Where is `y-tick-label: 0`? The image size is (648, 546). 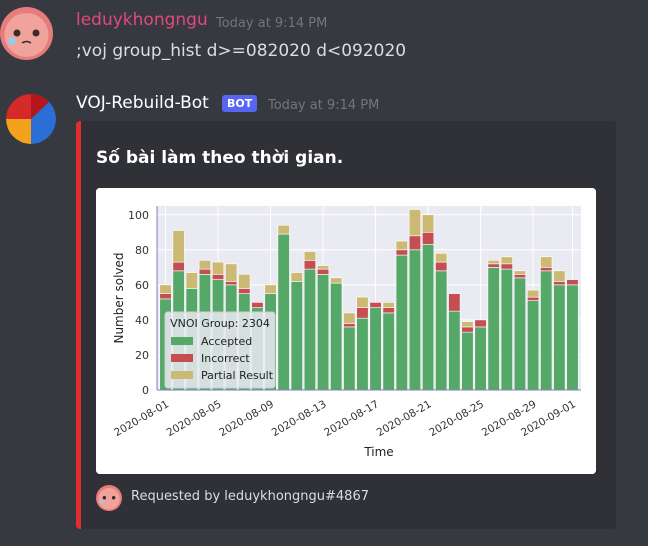 y-tick-label: 0 is located at coordinates (145, 390).